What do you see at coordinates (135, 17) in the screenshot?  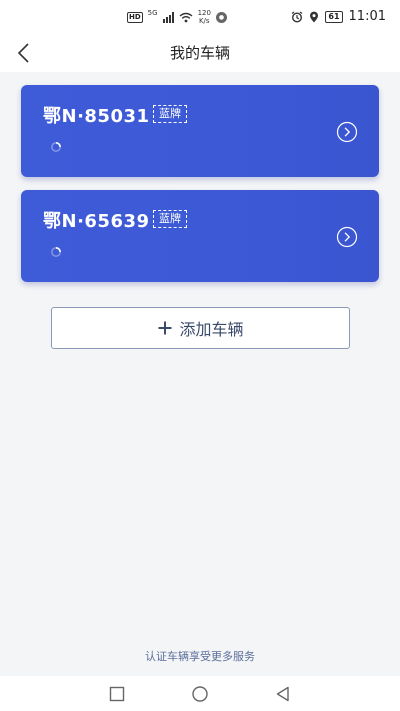 I see `hd-icon: HD` at bounding box center [135, 17].